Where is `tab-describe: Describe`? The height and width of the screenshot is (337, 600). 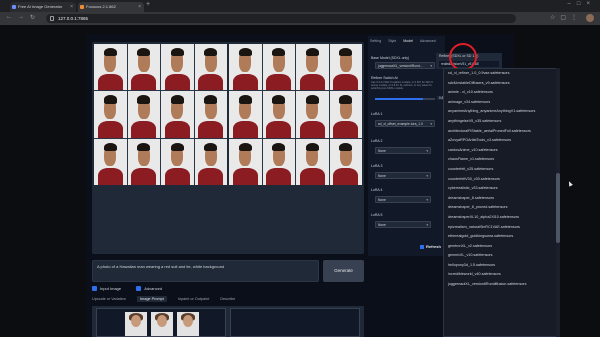 tab-describe: Describe is located at coordinates (227, 299).